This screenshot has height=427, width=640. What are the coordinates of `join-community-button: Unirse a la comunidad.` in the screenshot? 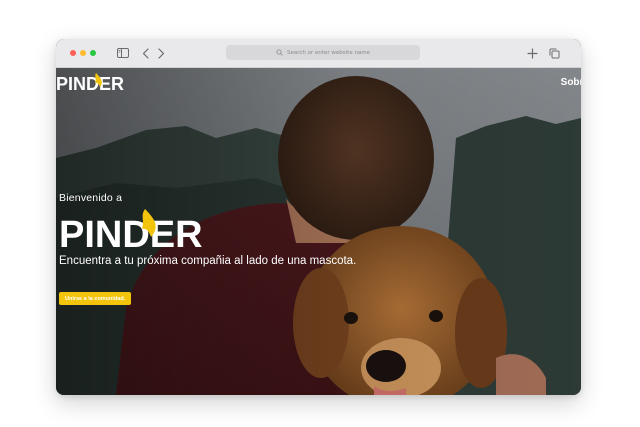 It's located at (95, 298).